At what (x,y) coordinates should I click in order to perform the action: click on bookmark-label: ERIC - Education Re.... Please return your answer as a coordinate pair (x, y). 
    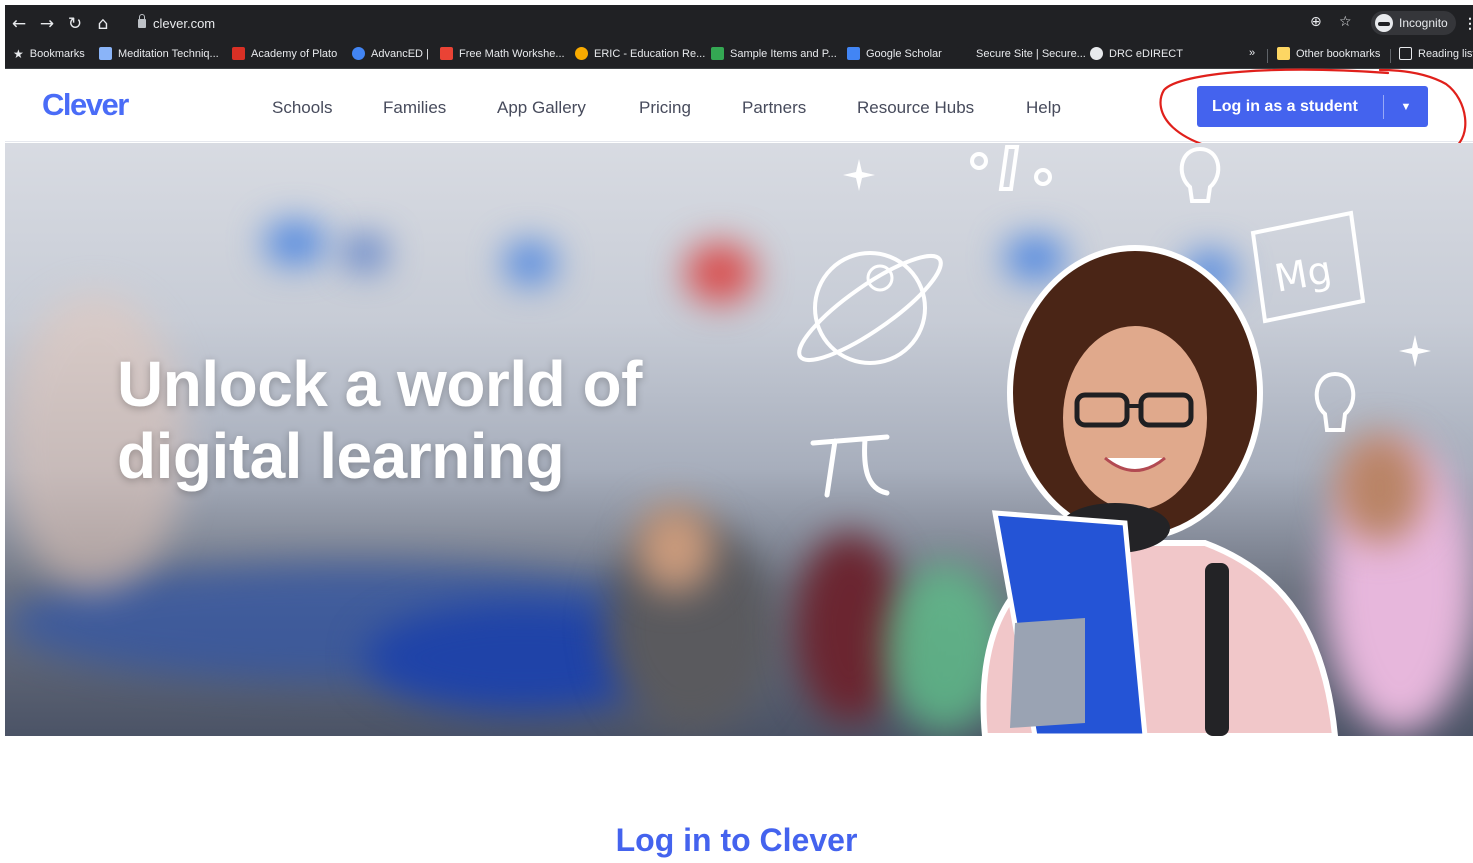
    Looking at the image, I should click on (650, 53).